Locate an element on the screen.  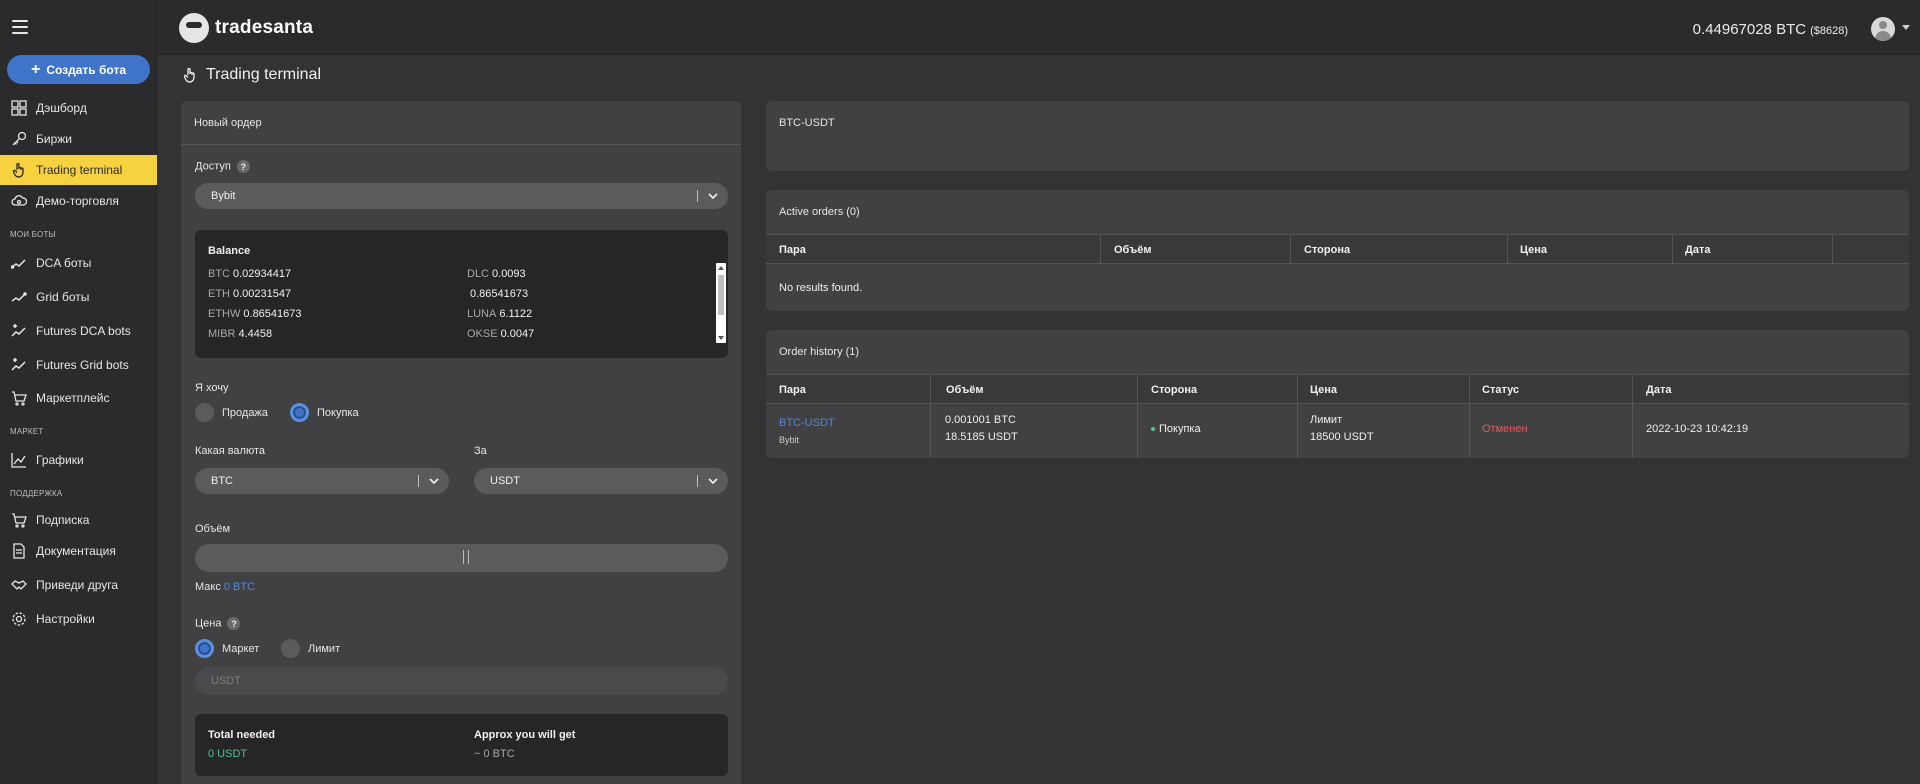
cart-icon is located at coordinates (19, 398).